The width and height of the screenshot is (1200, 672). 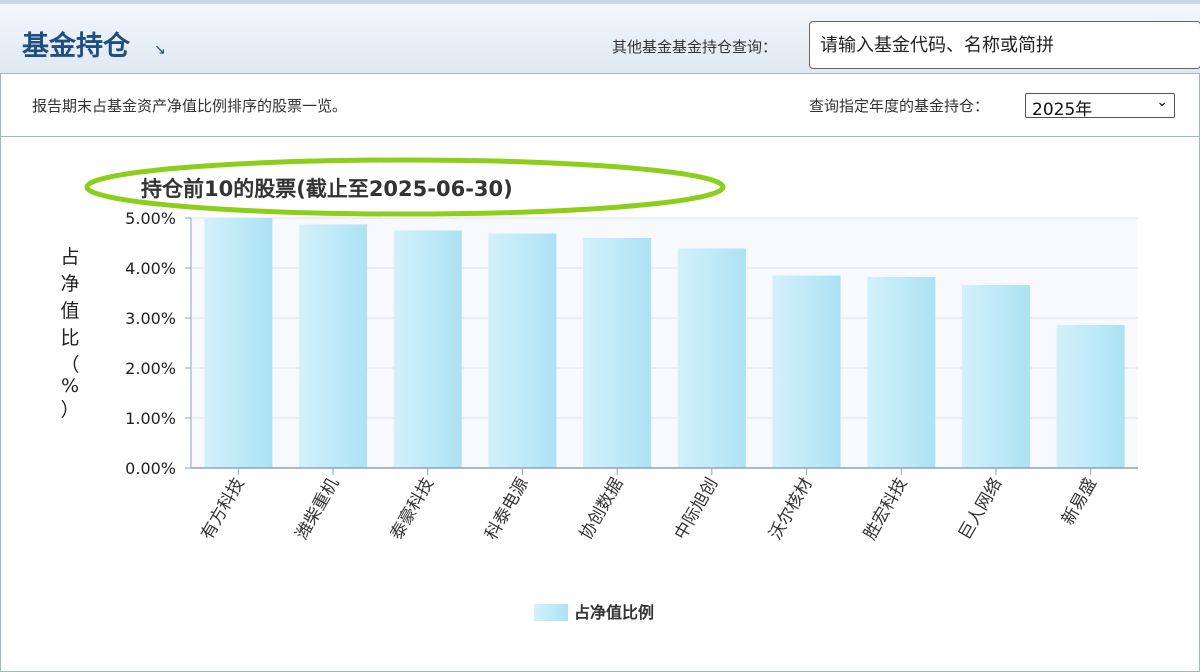 I want to click on y-tick-label: 4.00%, so click(x=150, y=268).